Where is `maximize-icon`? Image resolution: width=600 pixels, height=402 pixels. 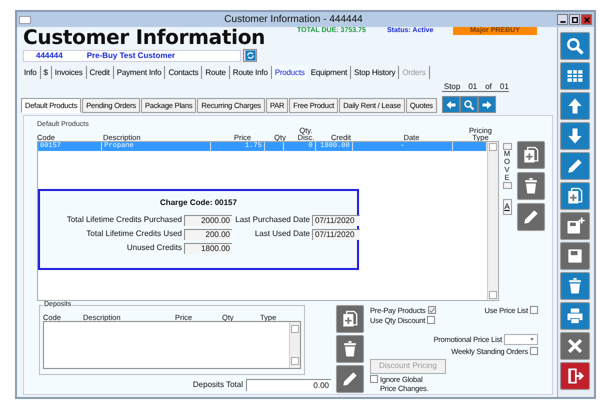
maximize-icon is located at coordinates (574, 20).